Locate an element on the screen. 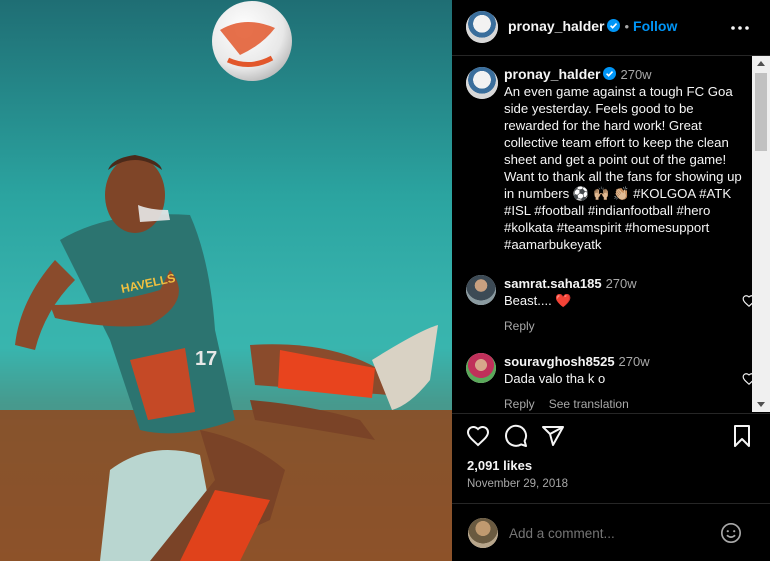  scrollbar-thumb is located at coordinates (761, 112).